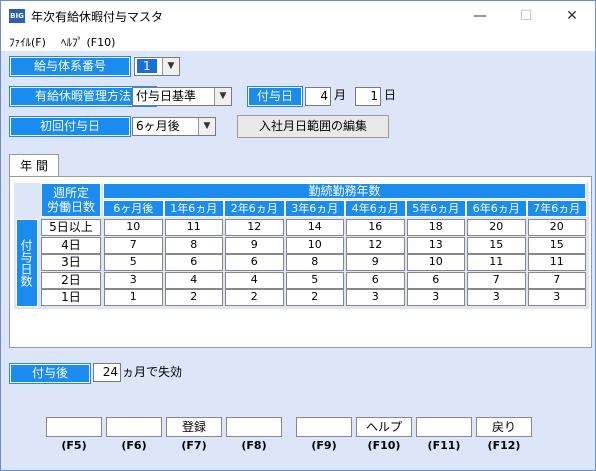  What do you see at coordinates (375, 208) in the screenshot?
I see `column-header: 4年6ヵ月` at bounding box center [375, 208].